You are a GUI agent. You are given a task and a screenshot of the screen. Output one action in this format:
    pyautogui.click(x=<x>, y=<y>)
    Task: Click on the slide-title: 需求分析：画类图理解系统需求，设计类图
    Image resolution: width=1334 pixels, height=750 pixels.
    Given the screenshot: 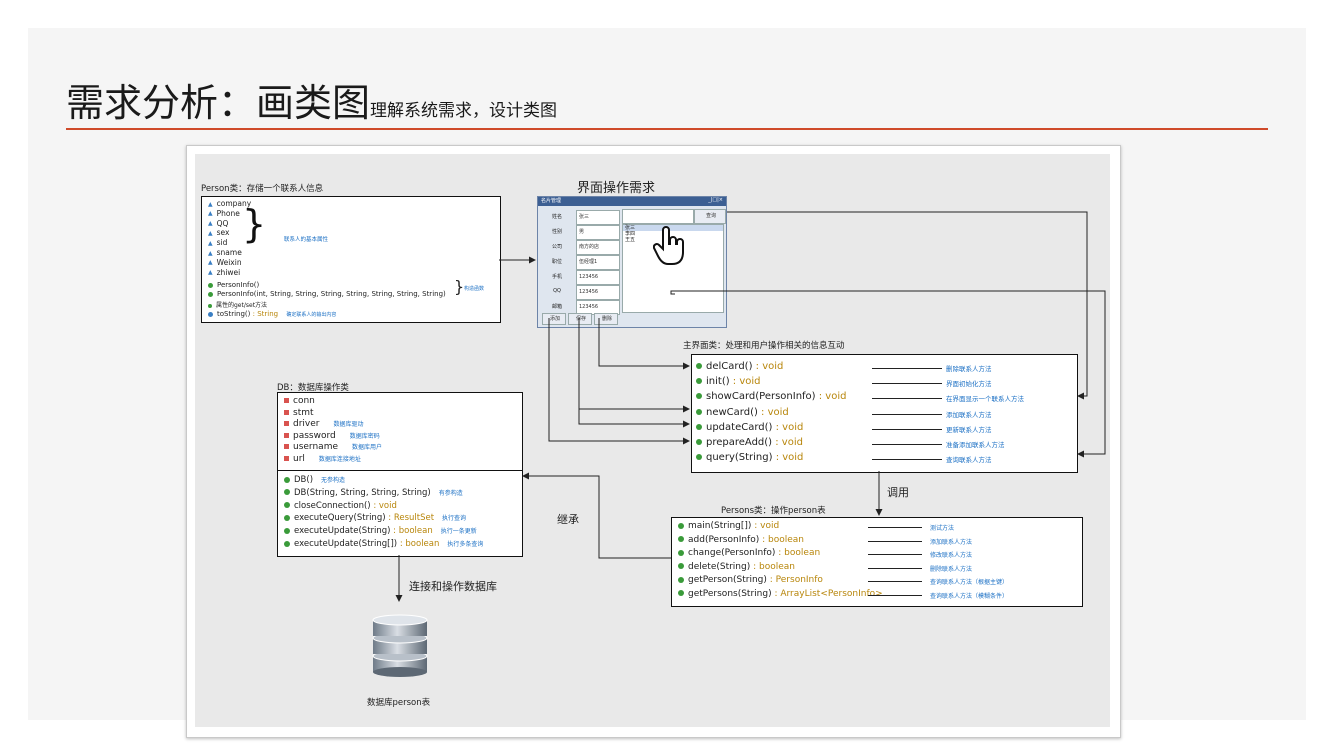 What is the action you would take?
    pyautogui.click(x=311, y=99)
    